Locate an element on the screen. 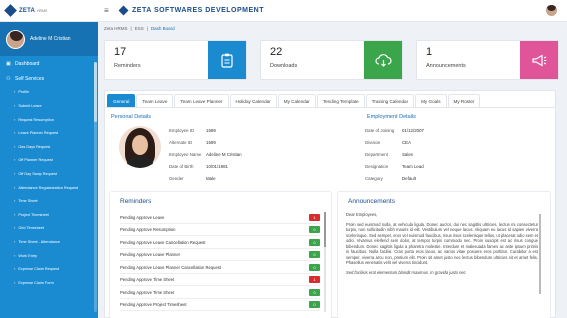  tab-my-roster: My Roster is located at coordinates (464, 100).